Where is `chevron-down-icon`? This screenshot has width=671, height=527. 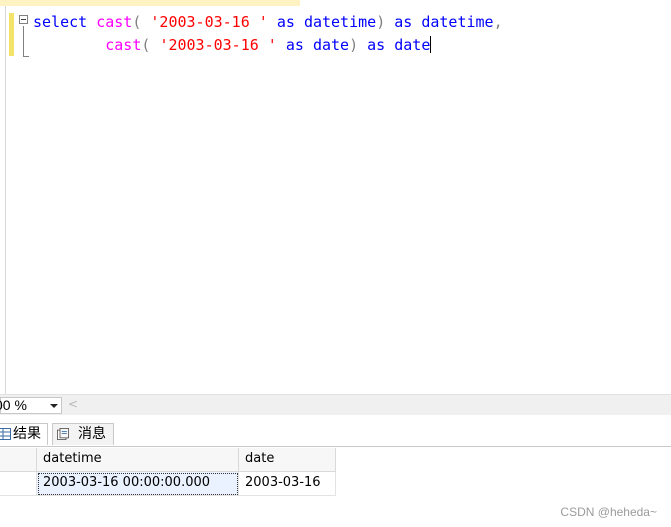
chevron-down-icon is located at coordinates (54, 406).